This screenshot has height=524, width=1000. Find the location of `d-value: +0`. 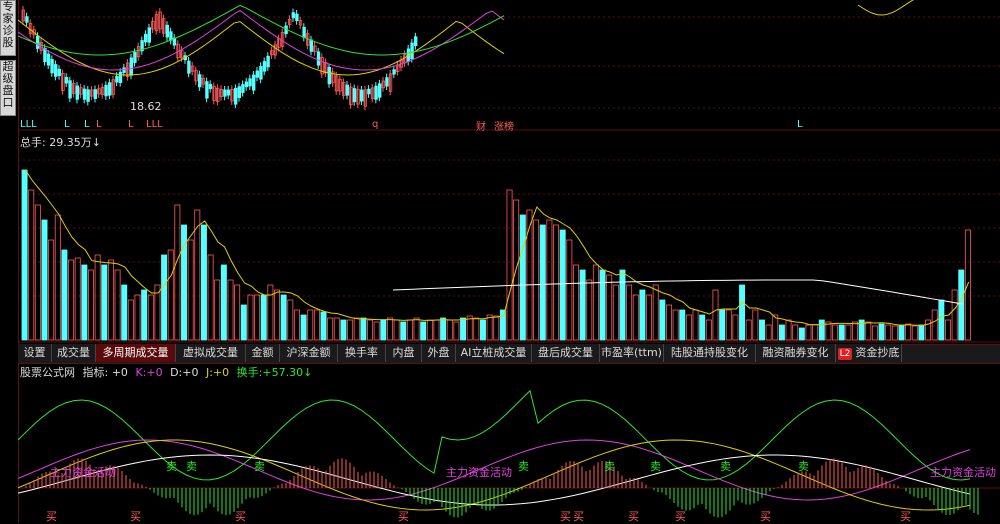

d-value: +0 is located at coordinates (190, 372).